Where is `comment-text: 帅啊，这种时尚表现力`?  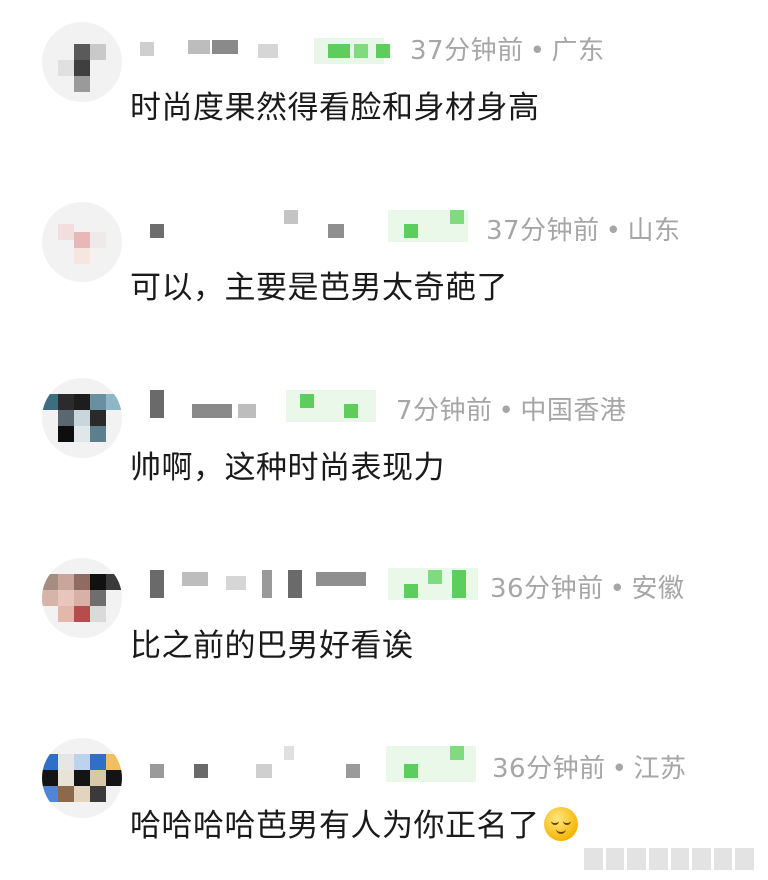
comment-text: 帅啊，这种时尚表现力 is located at coordinates (287, 468).